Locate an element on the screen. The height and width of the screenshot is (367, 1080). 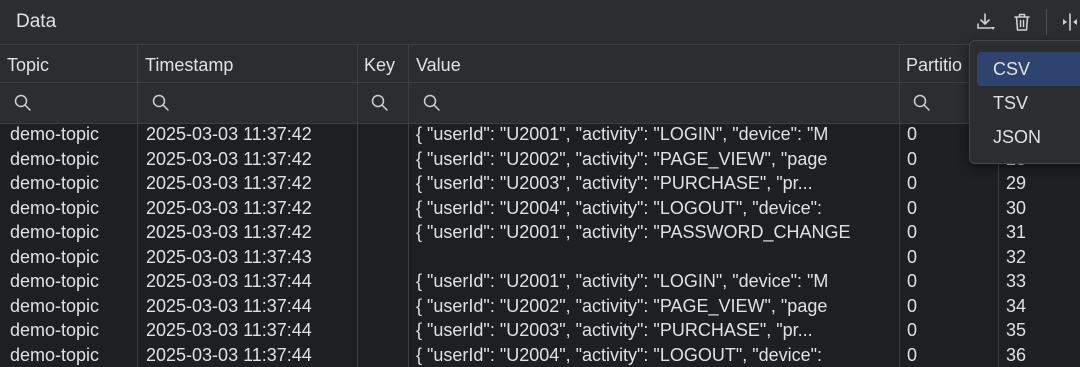
panel-header: Data is located at coordinates (540, 22).